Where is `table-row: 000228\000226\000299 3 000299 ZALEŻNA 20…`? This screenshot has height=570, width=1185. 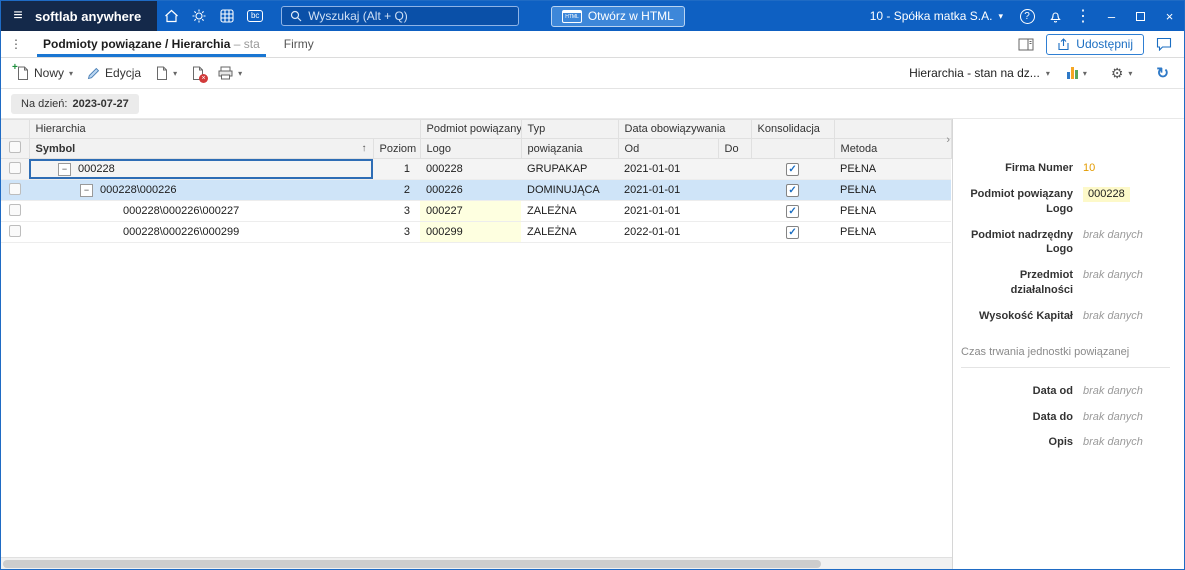
table-row: 000228\000226\000299 3 000299 ZALEŻNA 20… is located at coordinates (476, 232).